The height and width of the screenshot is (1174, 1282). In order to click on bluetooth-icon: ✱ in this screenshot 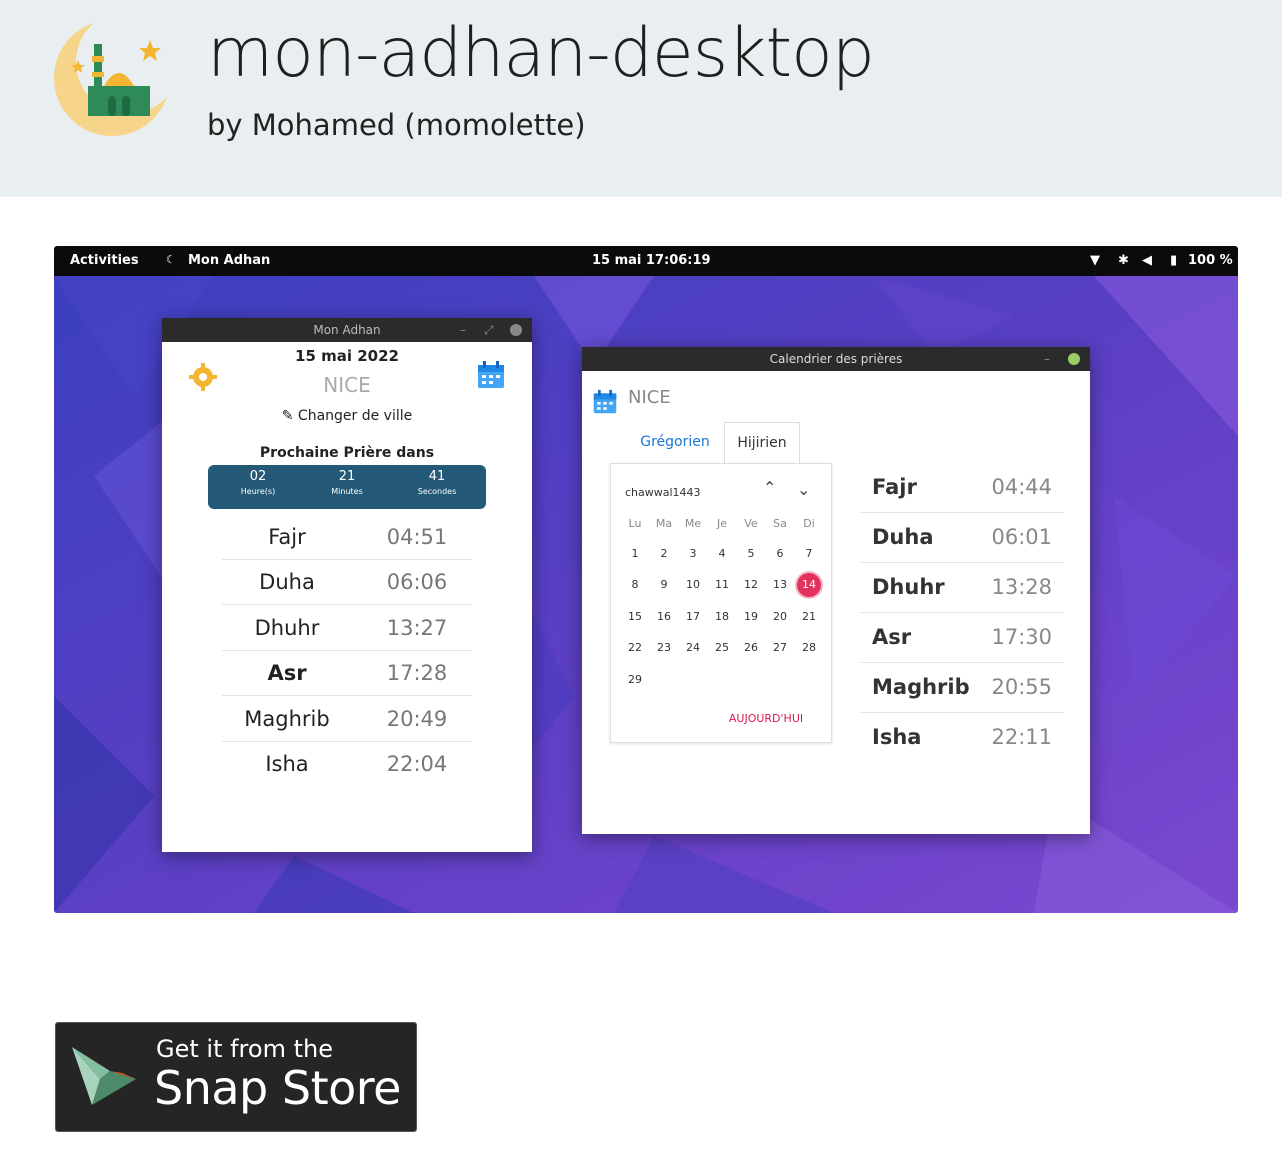, I will do `click(1123, 260)`.